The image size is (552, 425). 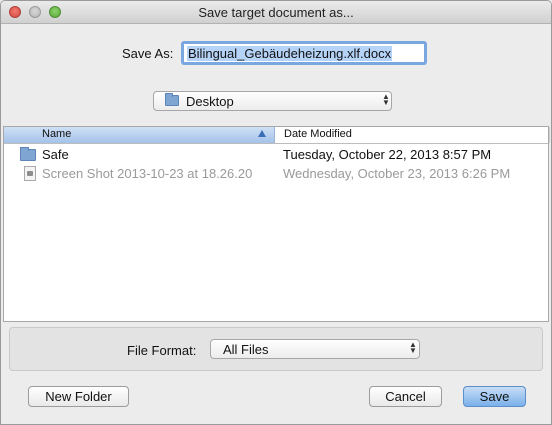 I want to click on save-button: Save, so click(x=494, y=396).